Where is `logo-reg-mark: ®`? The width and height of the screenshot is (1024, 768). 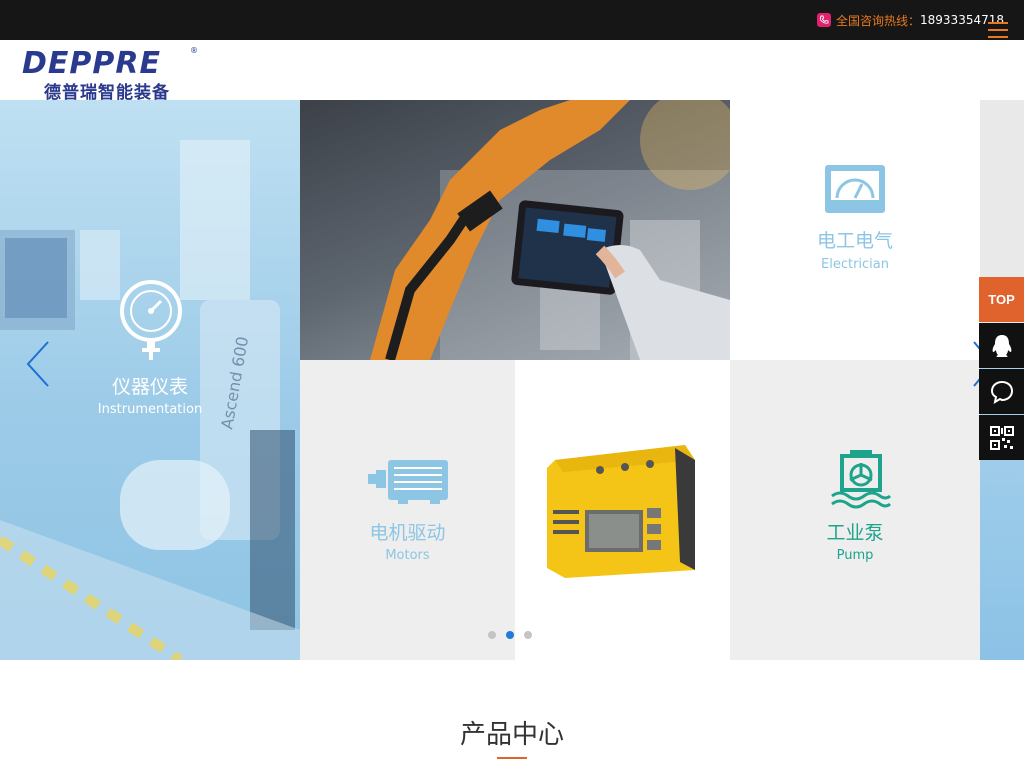
logo-reg-mark: ® is located at coordinates (194, 50).